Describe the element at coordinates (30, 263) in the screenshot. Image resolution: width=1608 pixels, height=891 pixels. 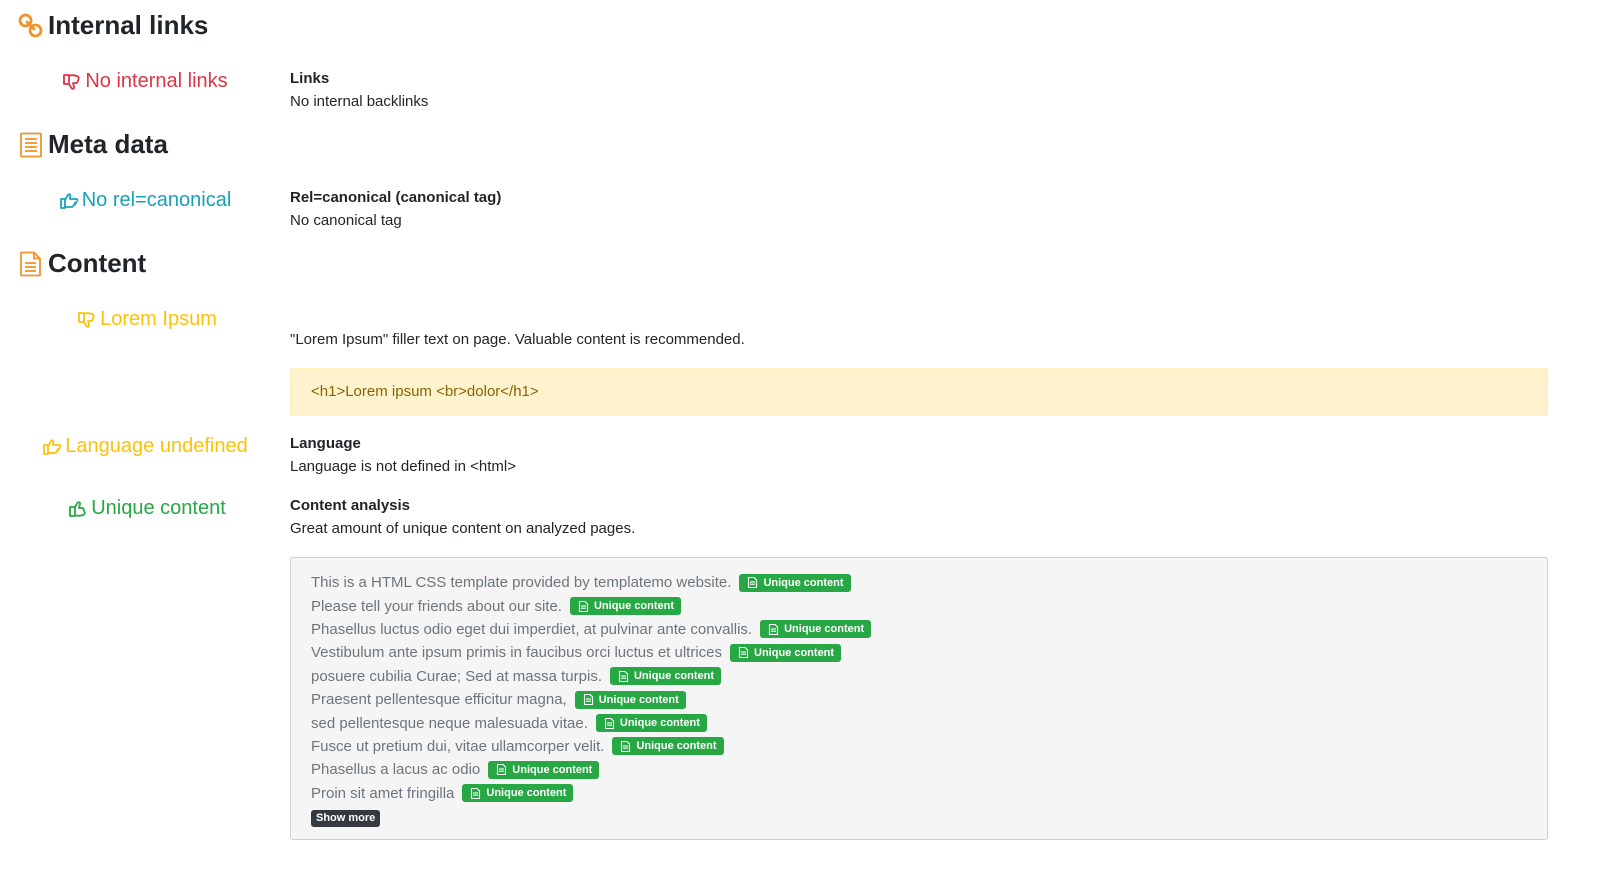
I see `document-icon` at that location.